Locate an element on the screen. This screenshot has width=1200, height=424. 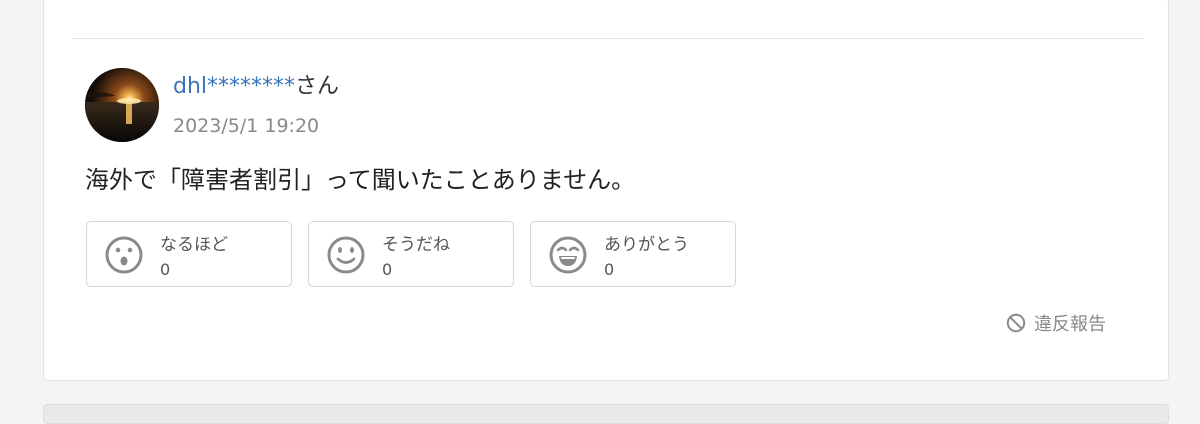
username-link: dhl******** is located at coordinates (234, 86).